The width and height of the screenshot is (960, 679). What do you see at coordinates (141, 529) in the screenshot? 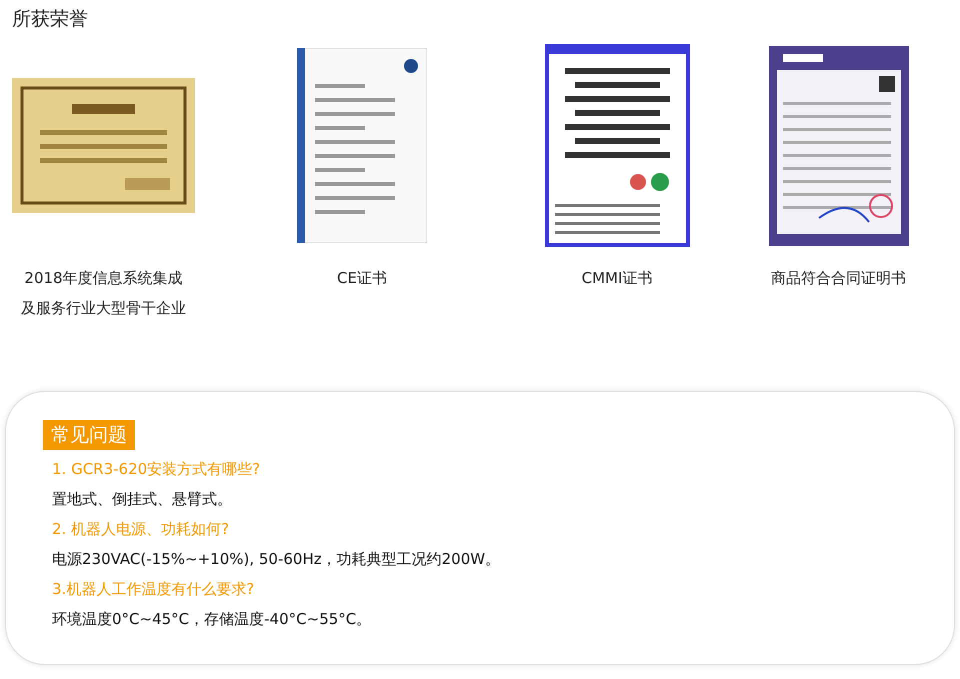
I see `faq-question: 2. 机器人电源、功耗如何?` at bounding box center [141, 529].